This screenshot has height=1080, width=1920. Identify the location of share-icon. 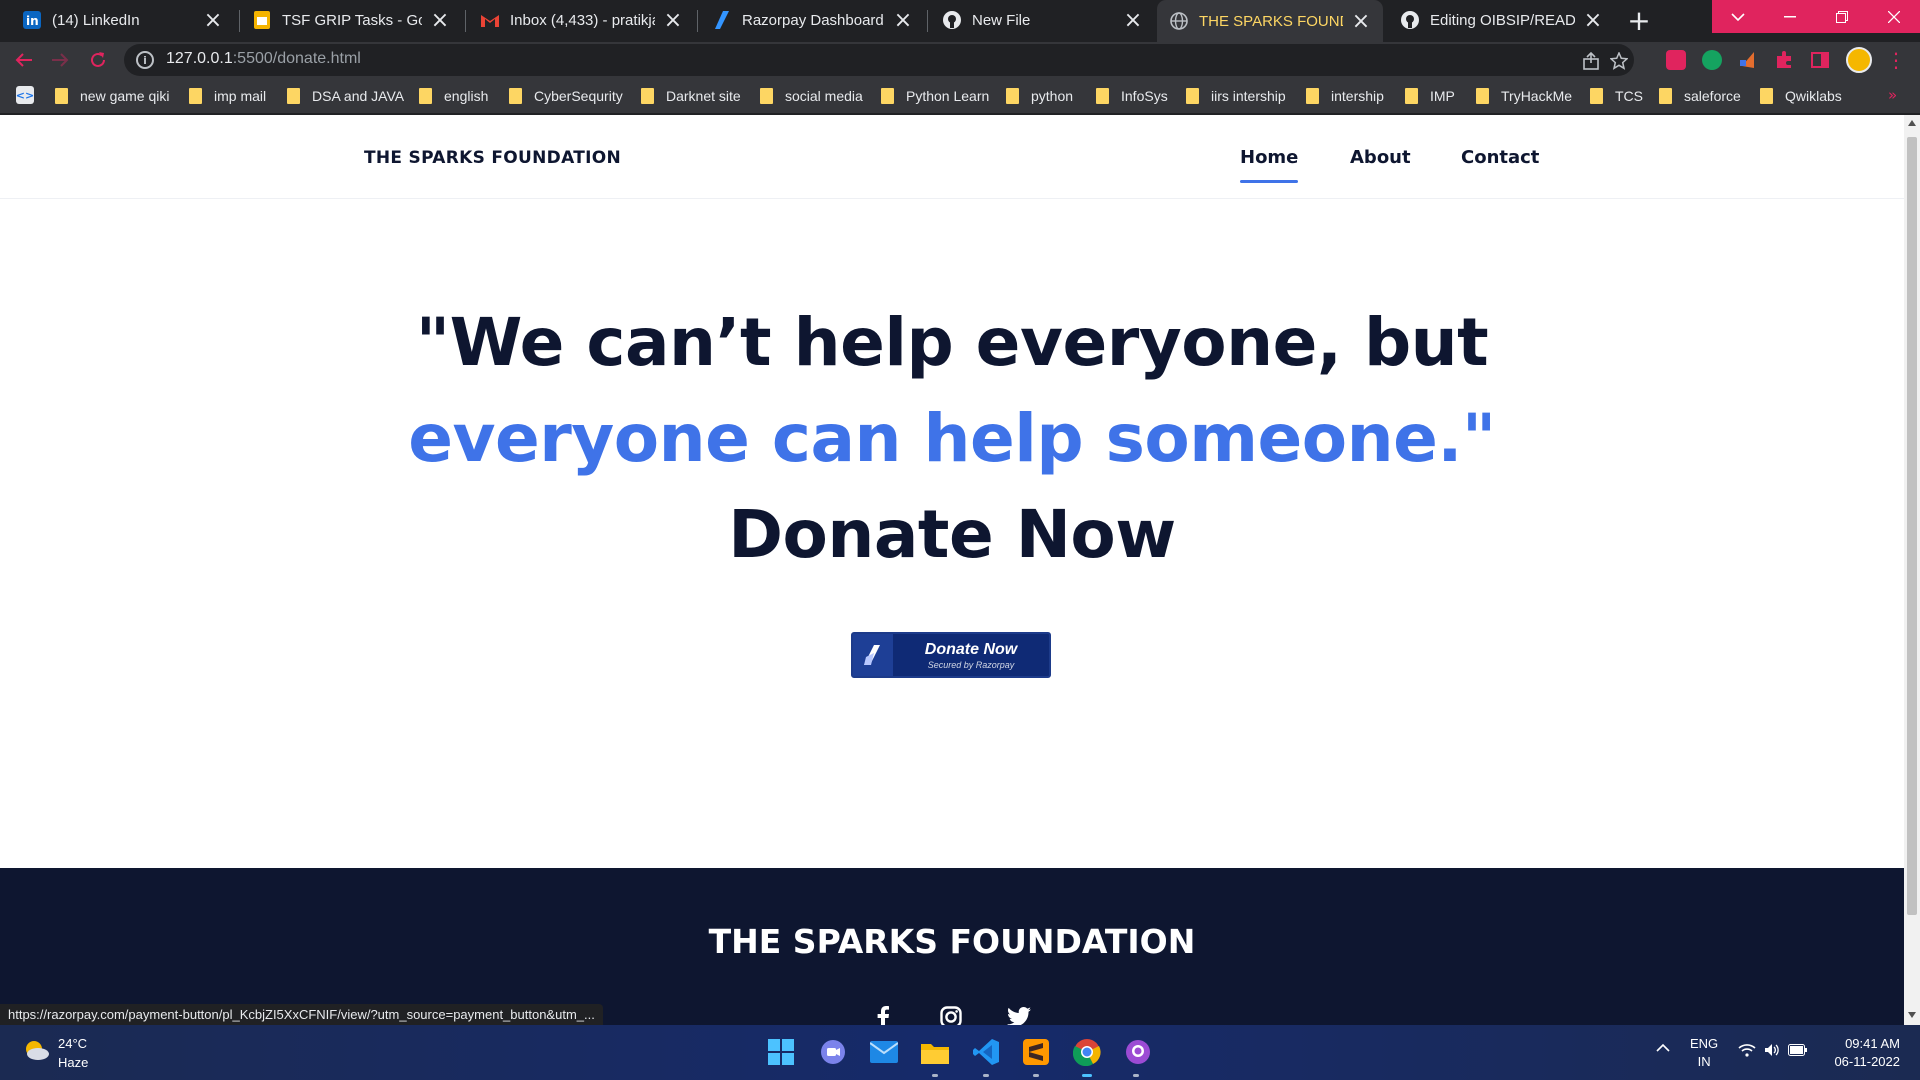
(1591, 61).